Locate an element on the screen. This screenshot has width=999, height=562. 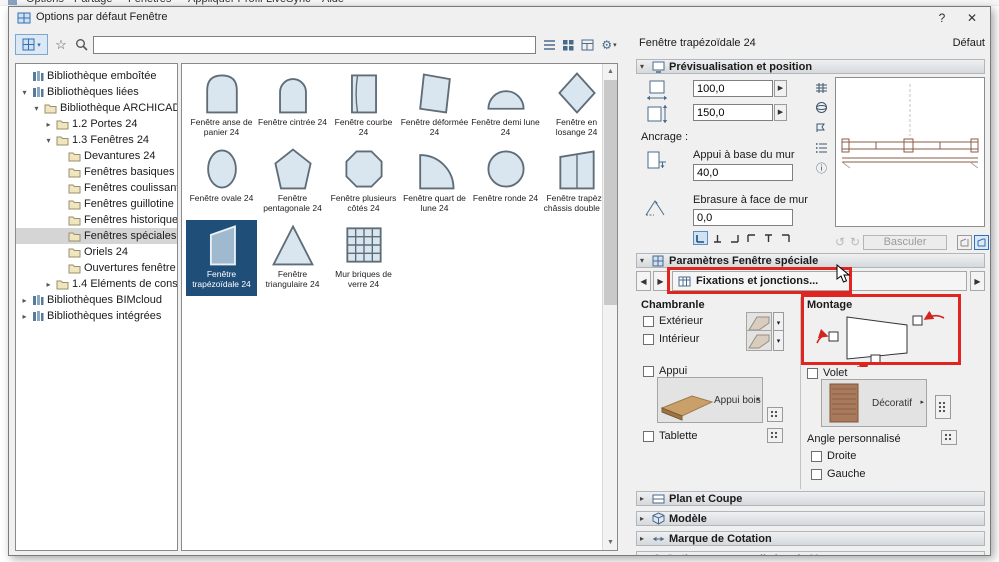
elevation-view-button is located at coordinates (964, 242).